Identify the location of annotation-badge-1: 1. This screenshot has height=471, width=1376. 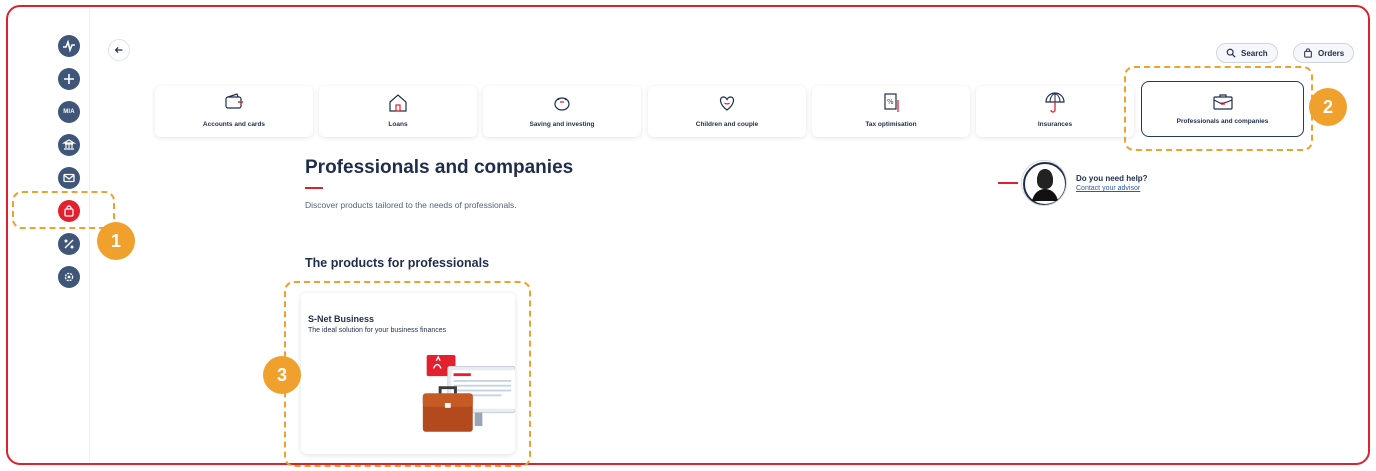
(116, 241).